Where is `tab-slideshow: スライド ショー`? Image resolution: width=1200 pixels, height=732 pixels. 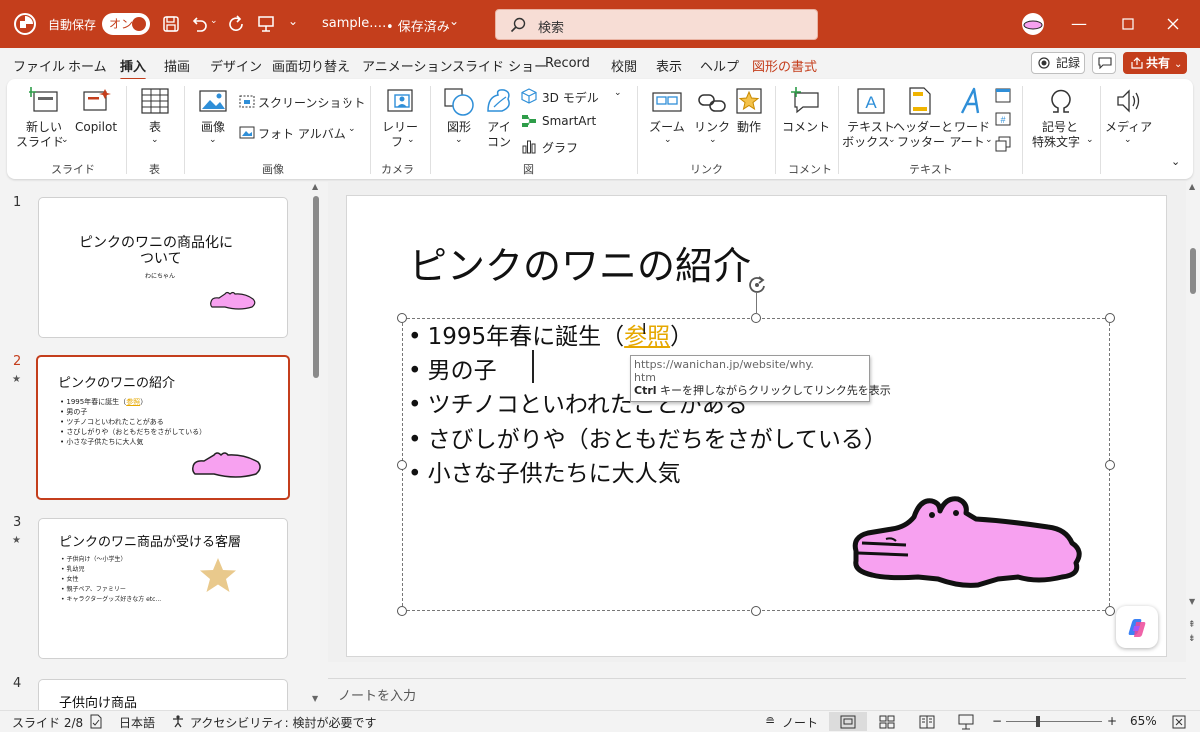
tab-slideshow: スライド ショー is located at coordinates (499, 65).